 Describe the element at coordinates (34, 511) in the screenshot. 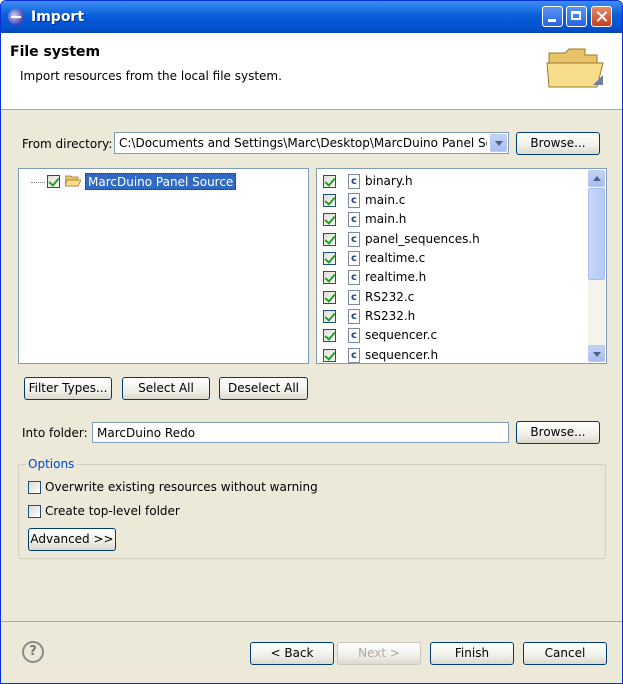

I see `create-top-level-checkbox` at that location.